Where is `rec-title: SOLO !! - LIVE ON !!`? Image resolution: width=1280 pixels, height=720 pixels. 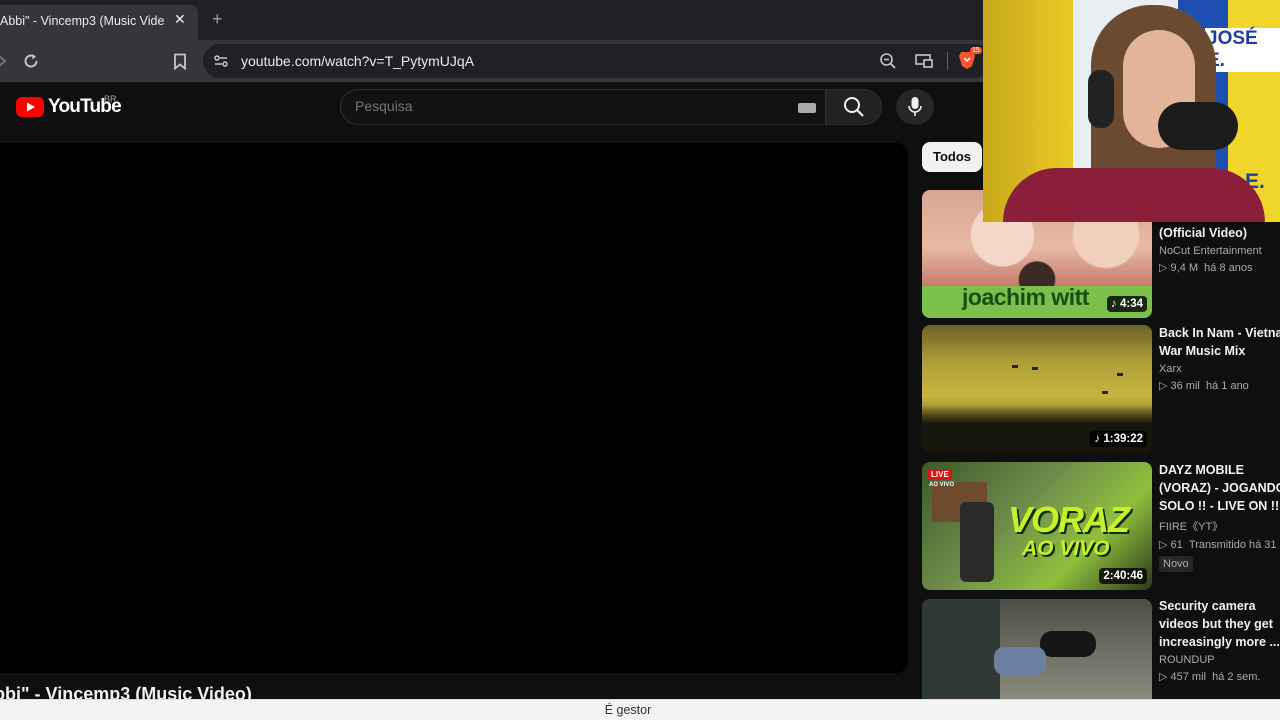 rec-title: SOLO !! - LIVE ON !! is located at coordinates (1219, 506).